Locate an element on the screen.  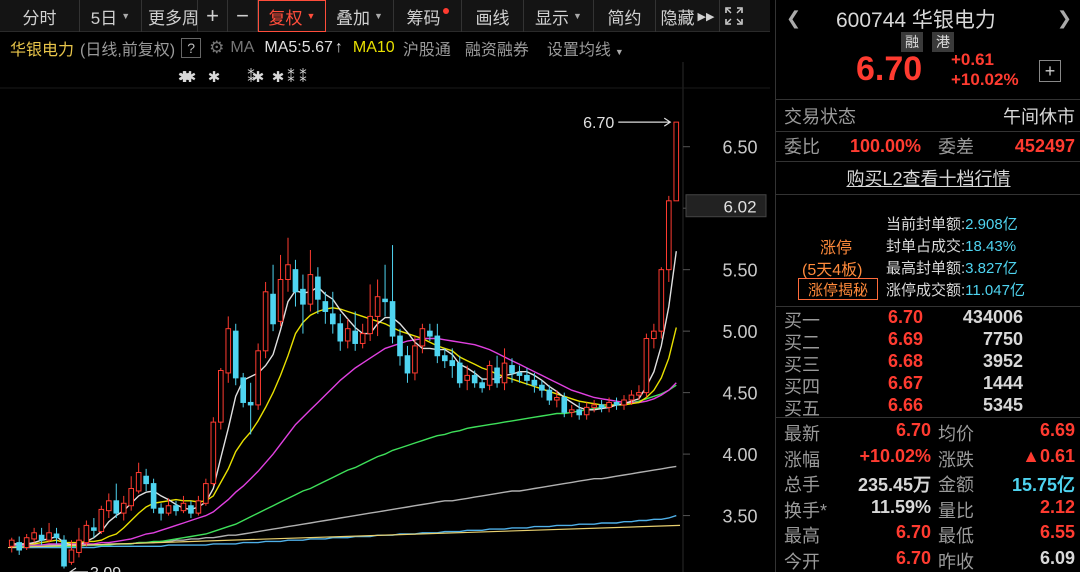
bid-row: 买四 6.67 1444 is located at coordinates (928, 385).